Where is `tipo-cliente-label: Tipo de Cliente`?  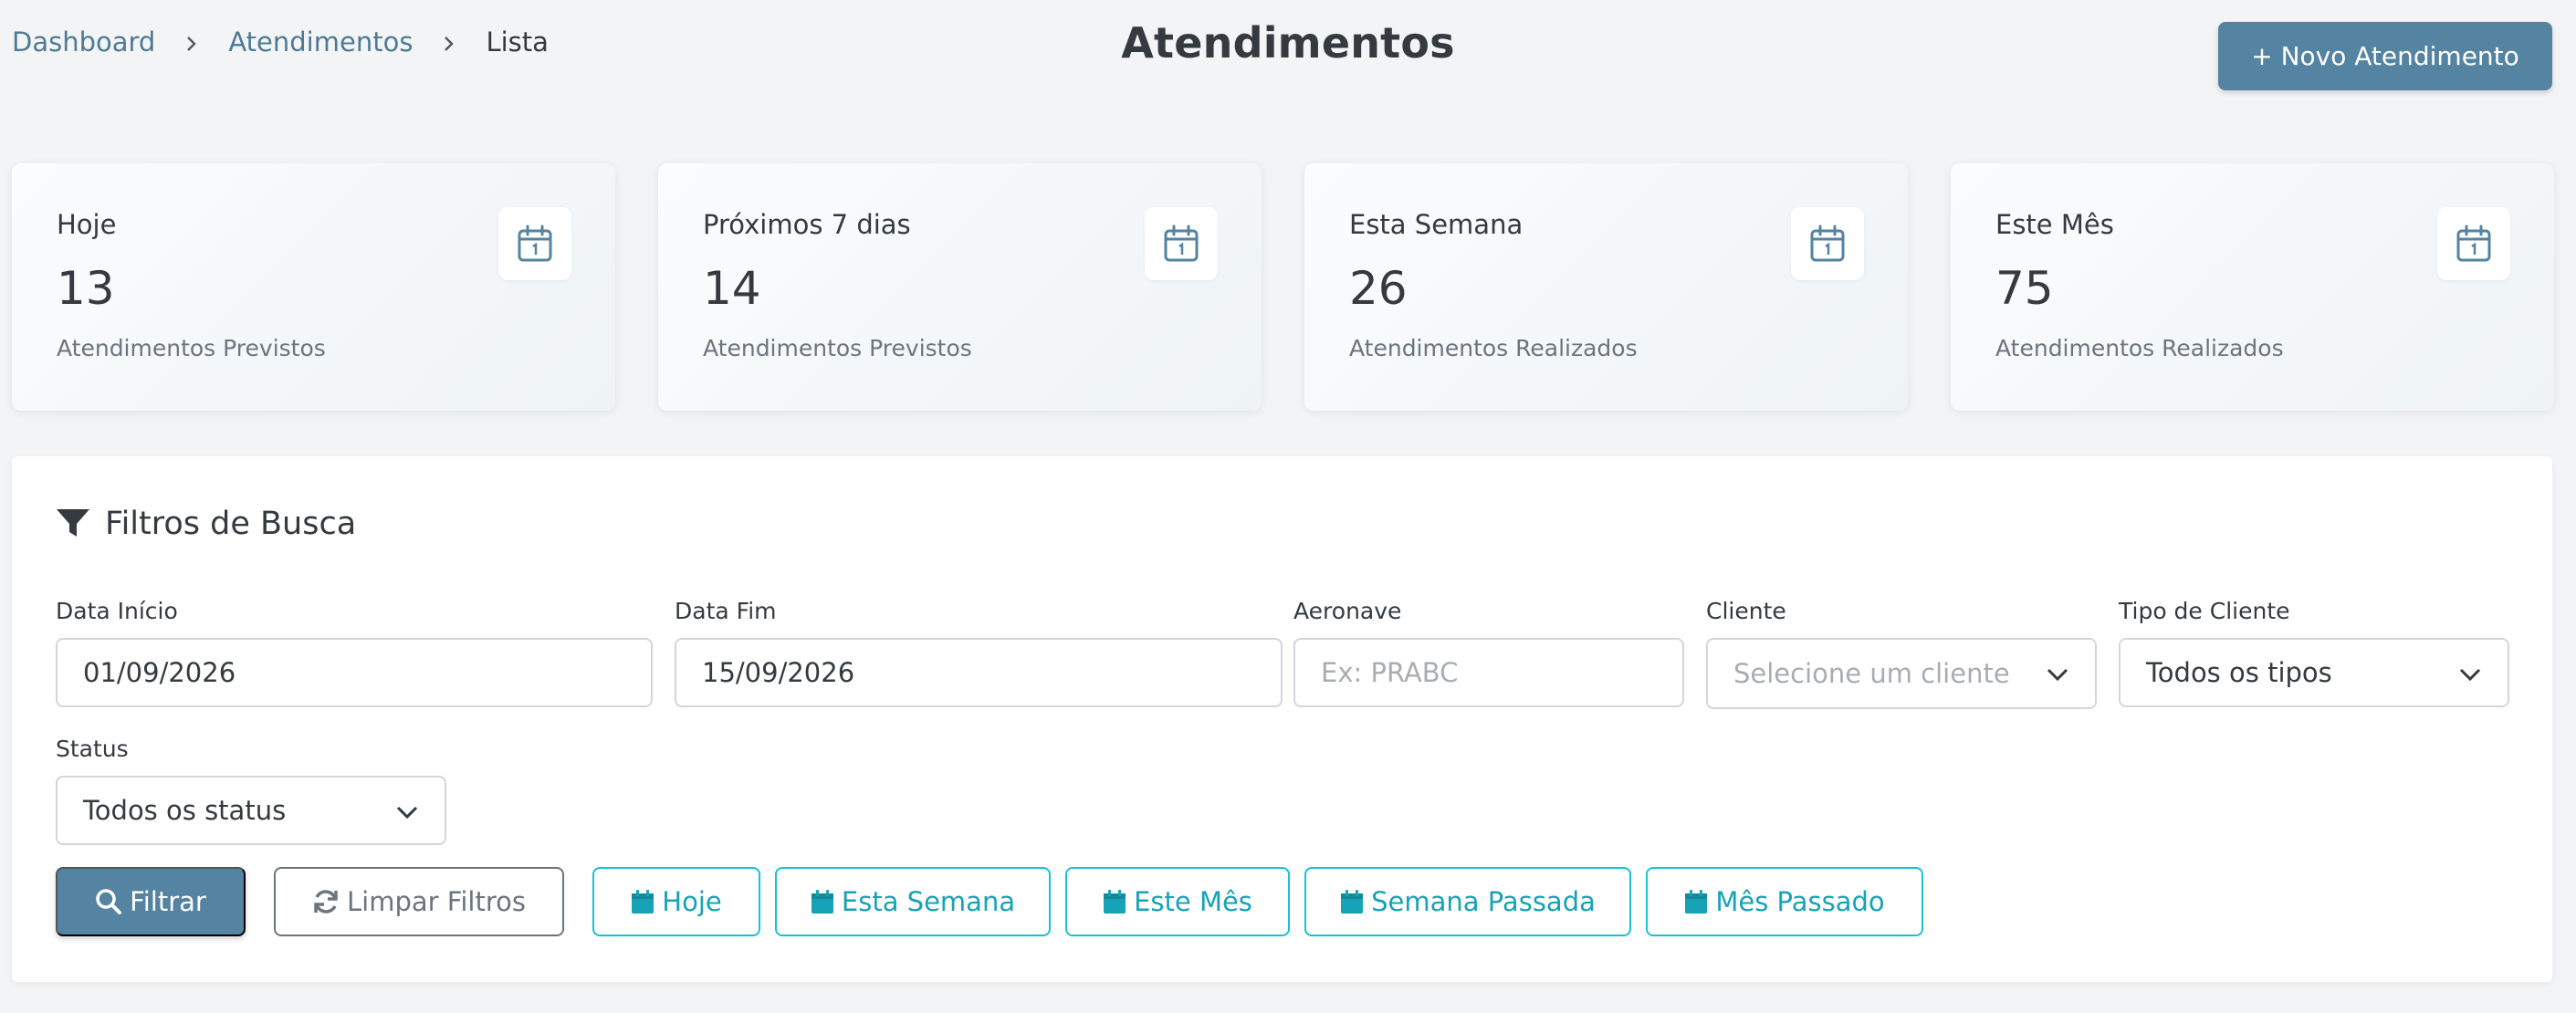 tipo-cliente-label: Tipo de Cliente is located at coordinates (2204, 611).